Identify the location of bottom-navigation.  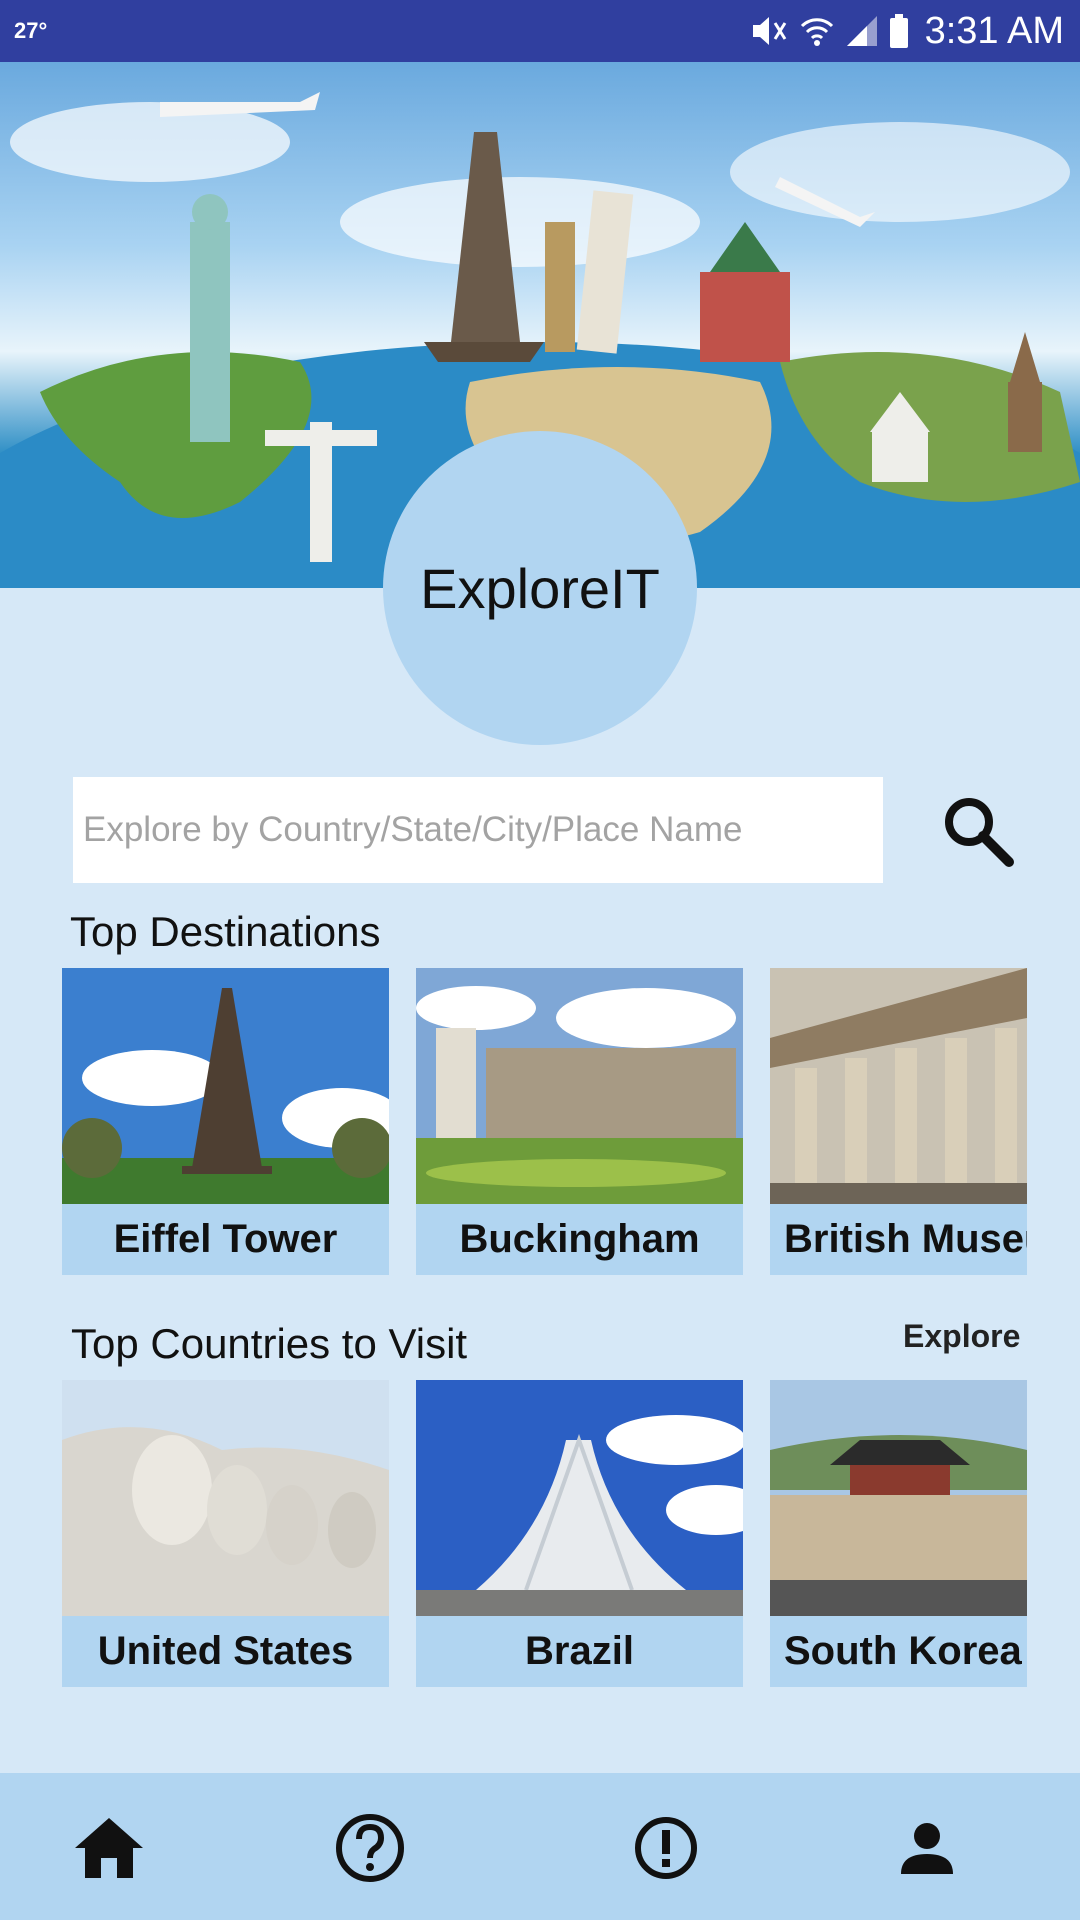
(540, 1846).